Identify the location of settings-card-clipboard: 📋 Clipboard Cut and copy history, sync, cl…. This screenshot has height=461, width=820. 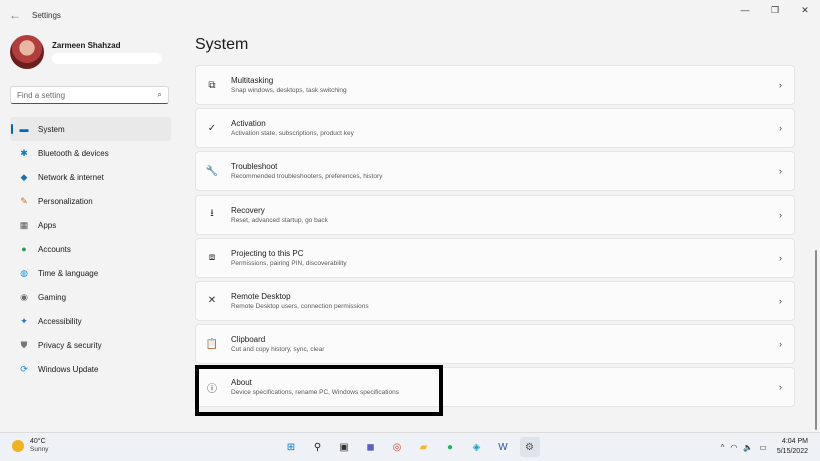
(495, 344).